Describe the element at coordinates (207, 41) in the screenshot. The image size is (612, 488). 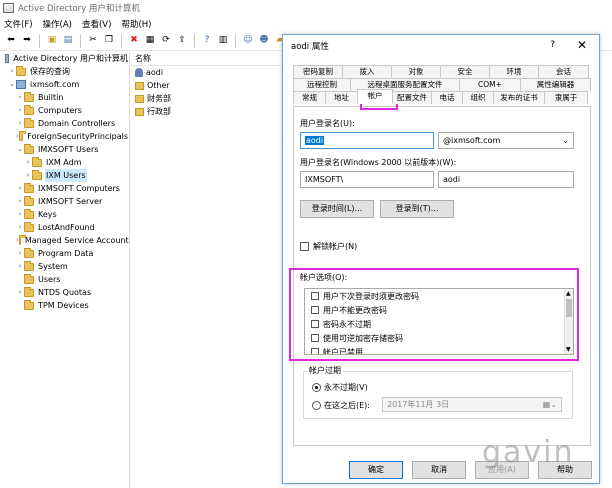
I see `help-icon: ?` at that location.